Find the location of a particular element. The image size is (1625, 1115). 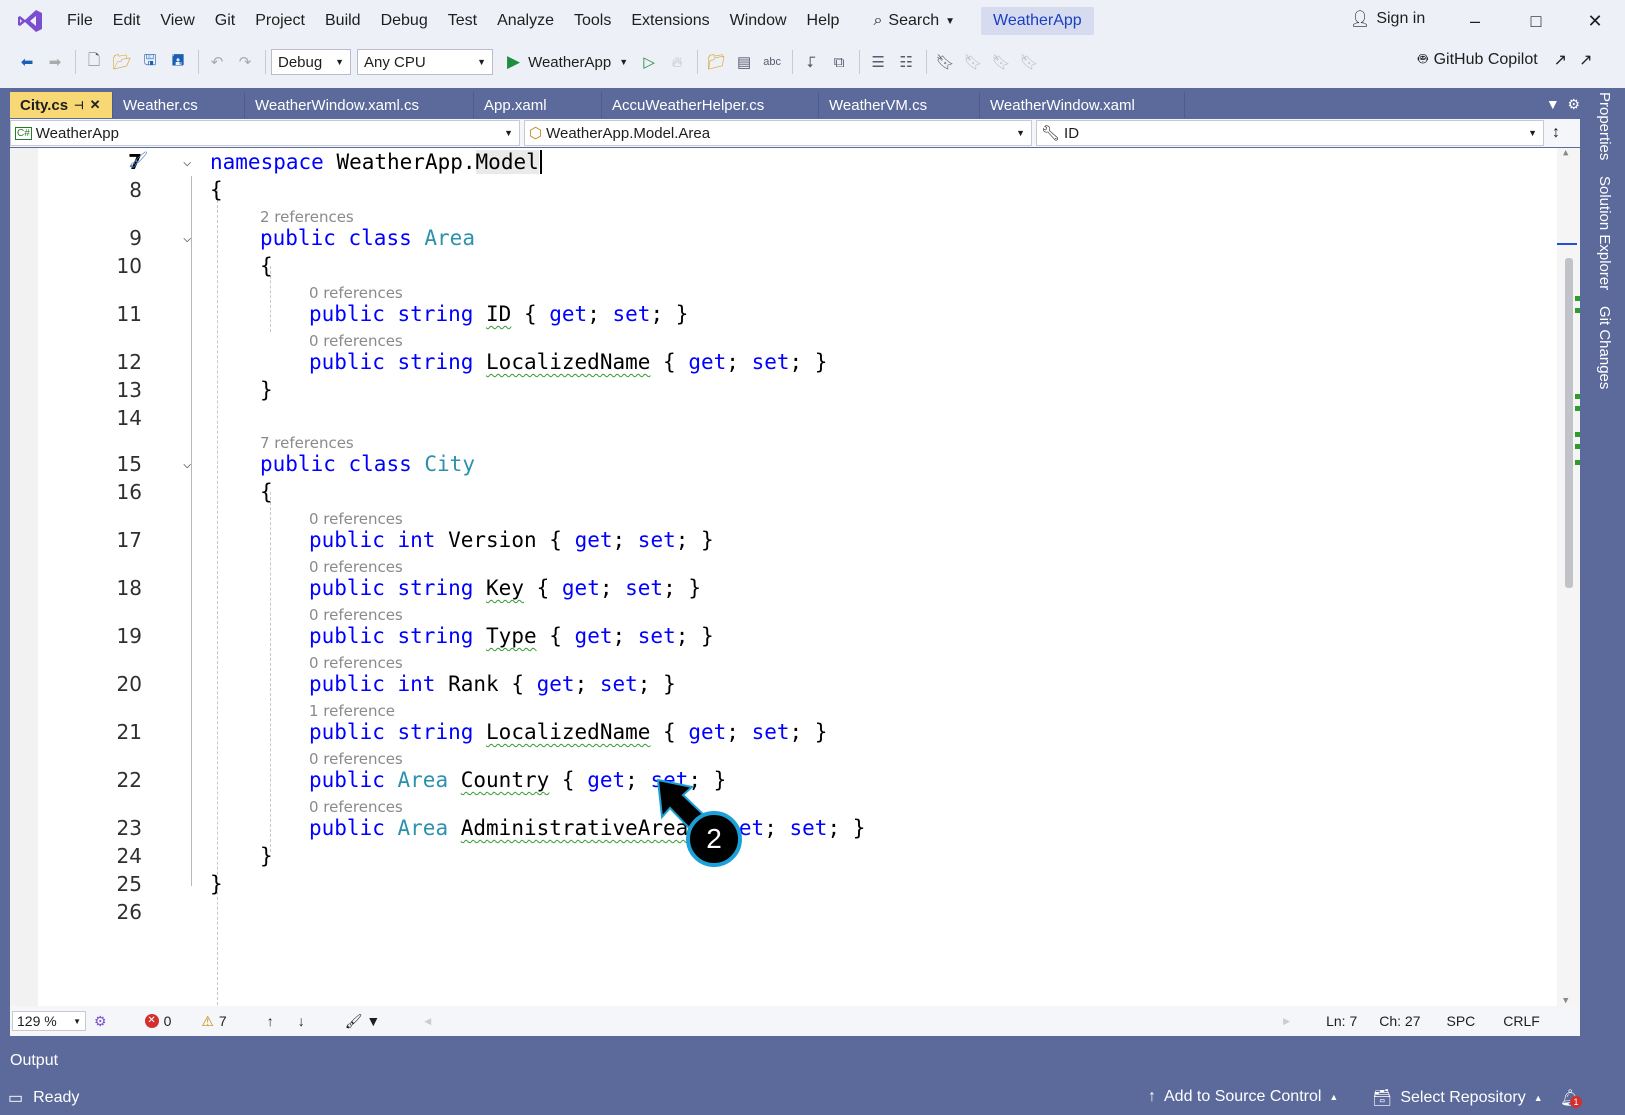

search-box: ⌕ Search ▼ is located at coordinates (914, 21).